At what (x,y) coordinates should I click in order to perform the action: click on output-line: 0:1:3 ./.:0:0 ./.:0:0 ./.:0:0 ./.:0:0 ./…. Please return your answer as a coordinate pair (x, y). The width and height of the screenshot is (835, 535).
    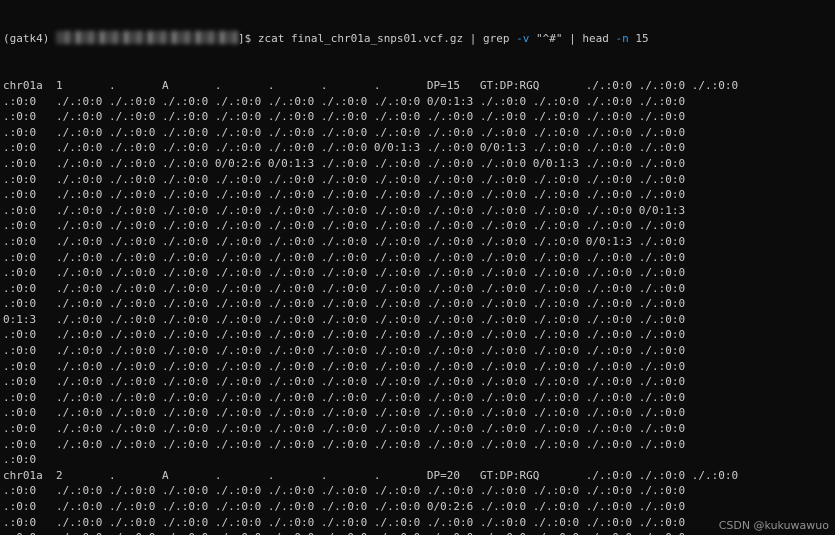
    Looking at the image, I should click on (344, 319).